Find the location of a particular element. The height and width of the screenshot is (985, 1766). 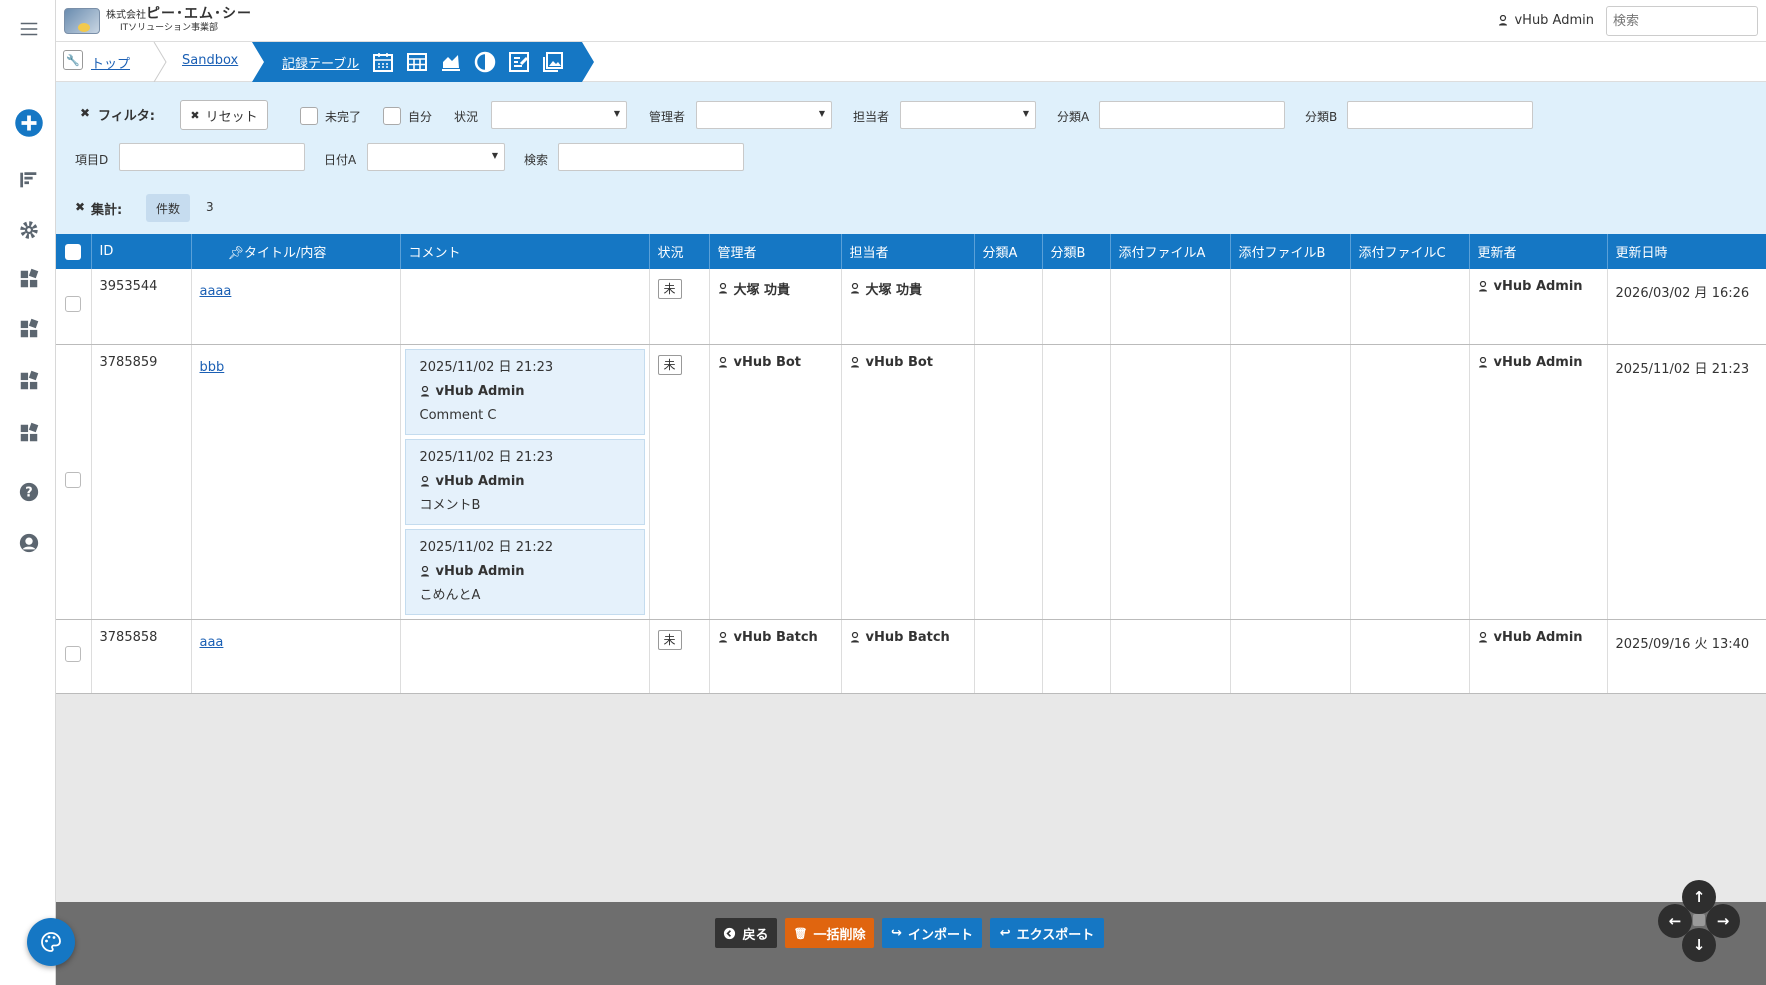

select-all-checkbox is located at coordinates (73, 251).